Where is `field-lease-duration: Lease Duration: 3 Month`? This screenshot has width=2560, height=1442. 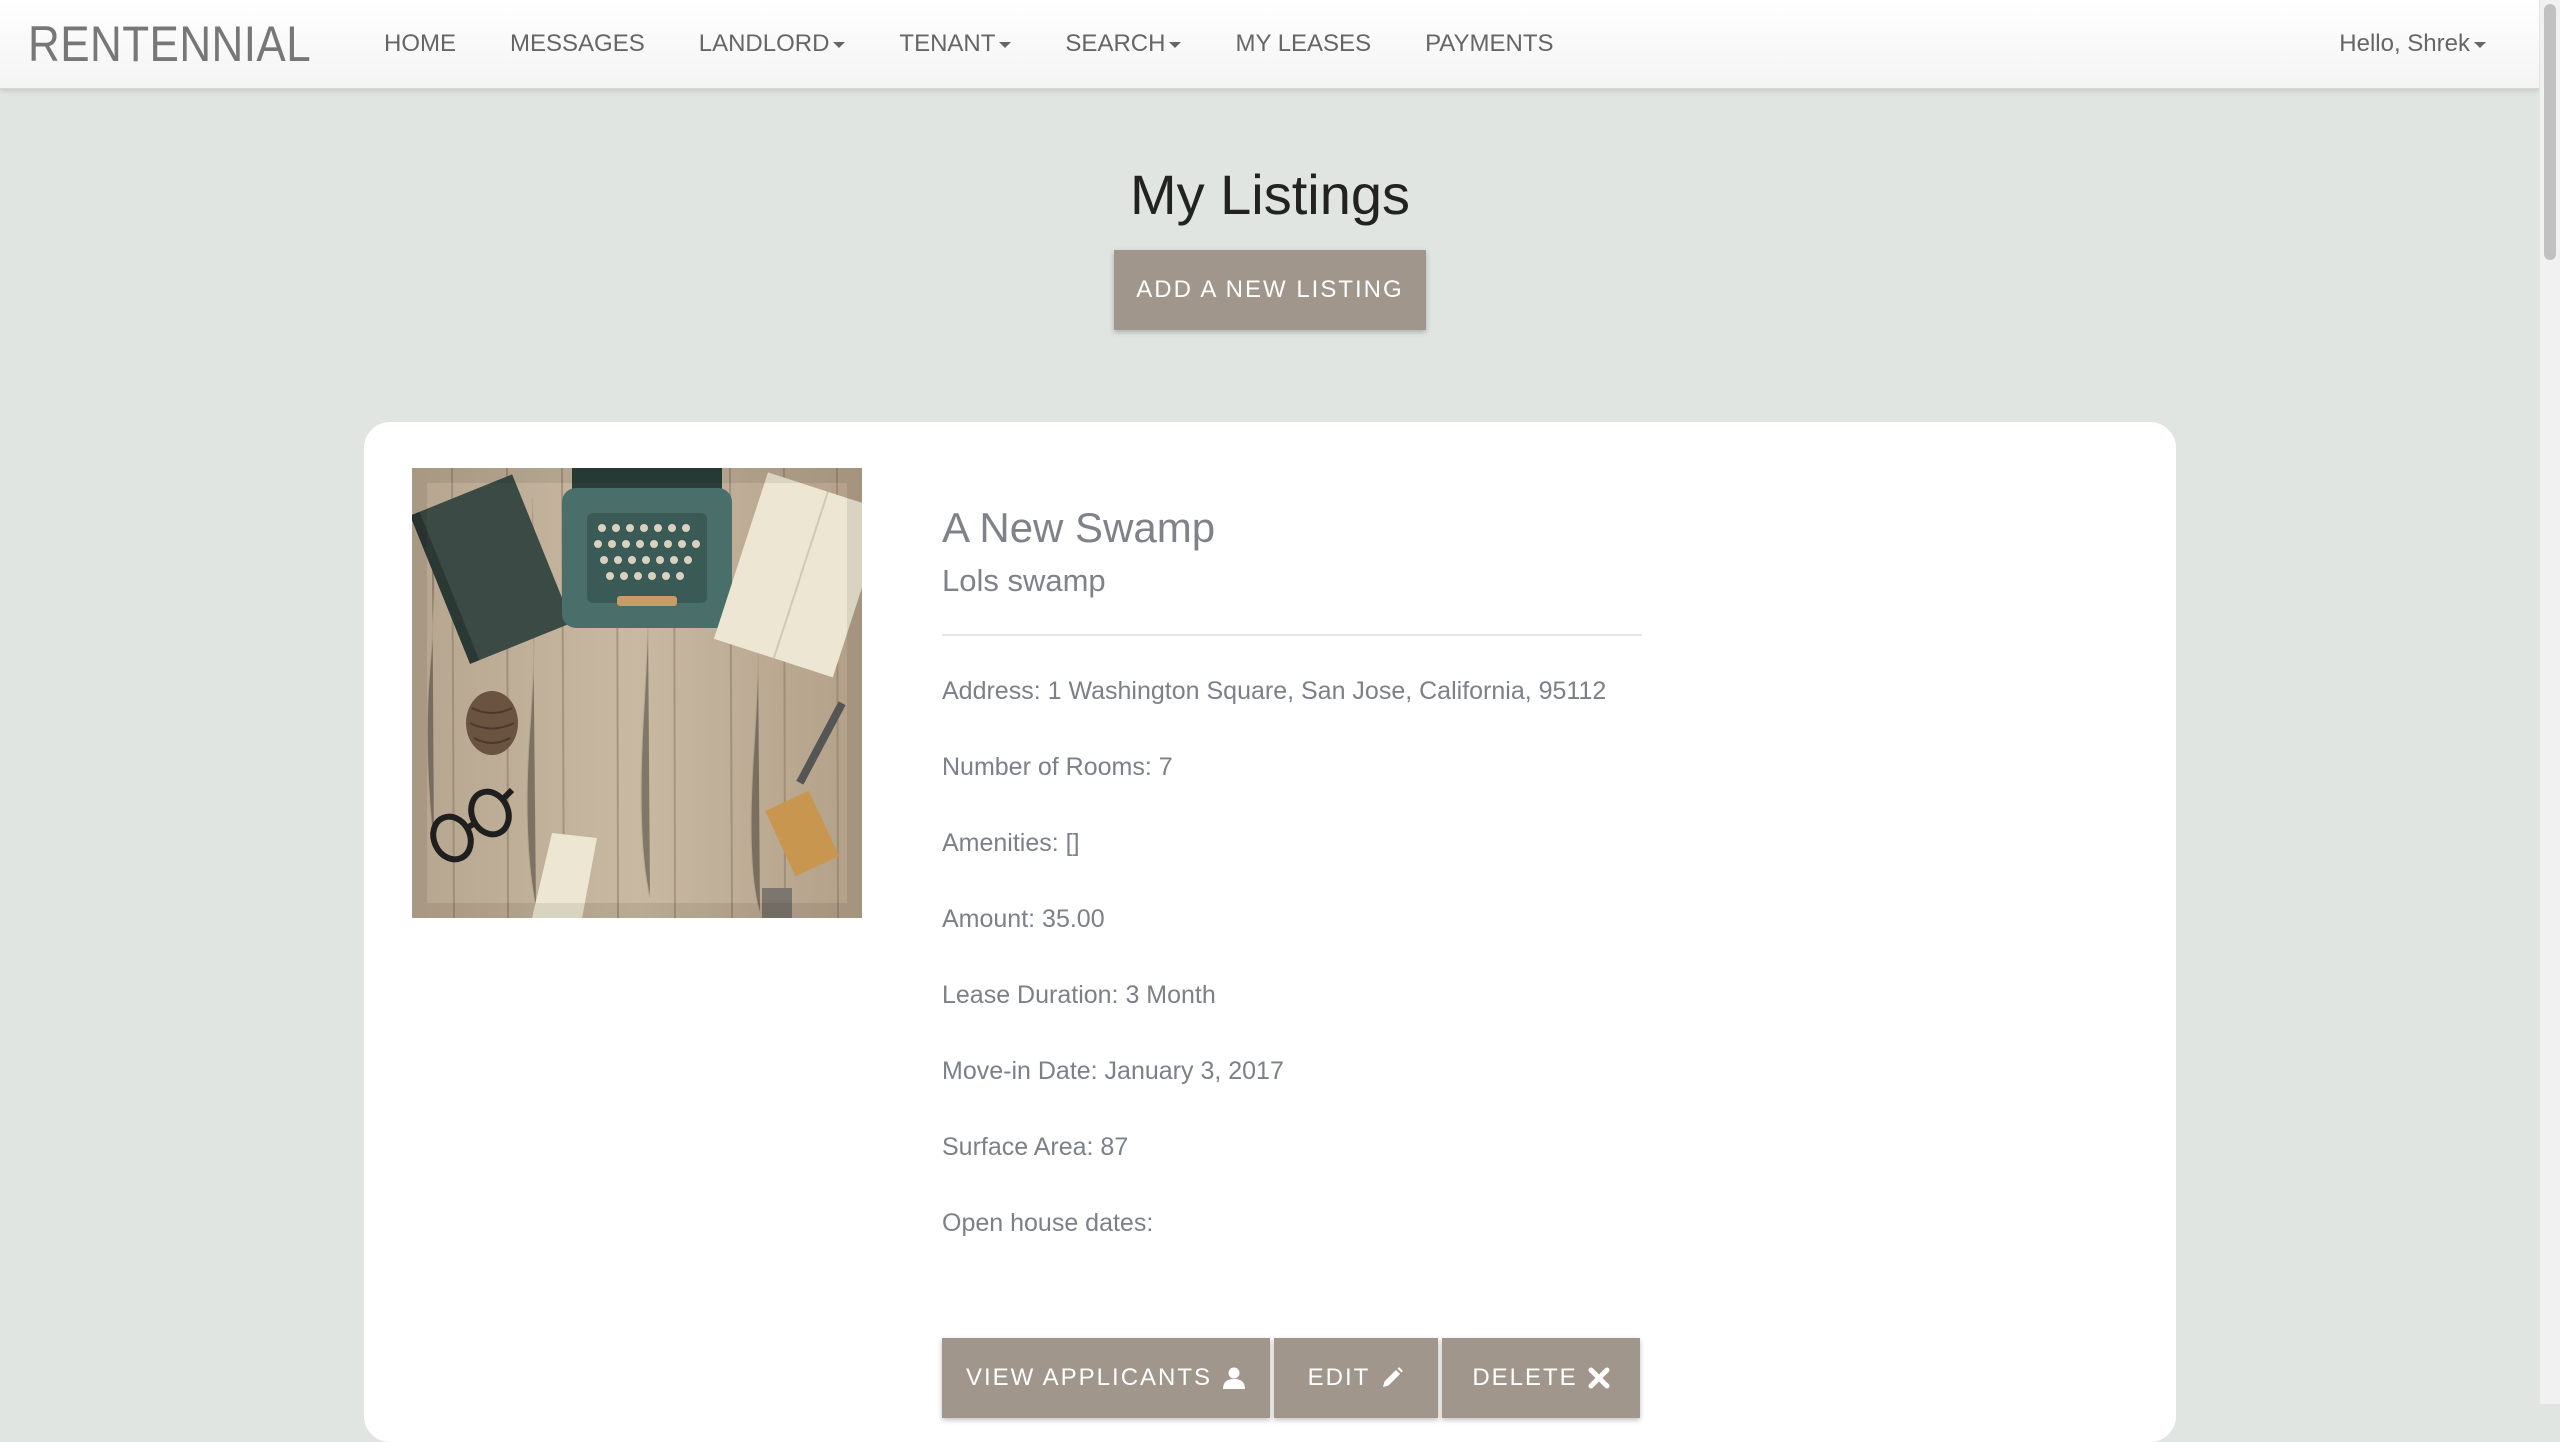
field-lease-duration: Lease Duration: 3 Month is located at coordinates (1079, 995).